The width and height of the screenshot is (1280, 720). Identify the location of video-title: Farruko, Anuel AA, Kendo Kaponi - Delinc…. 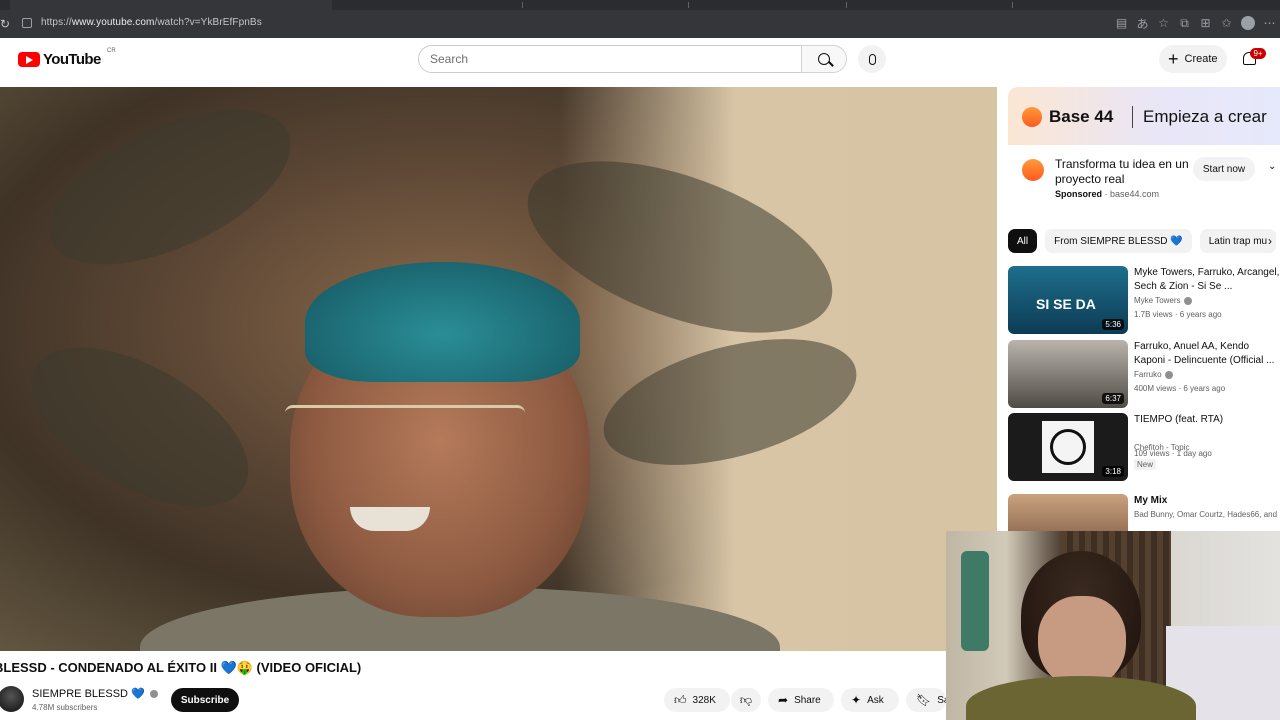
(1207, 354).